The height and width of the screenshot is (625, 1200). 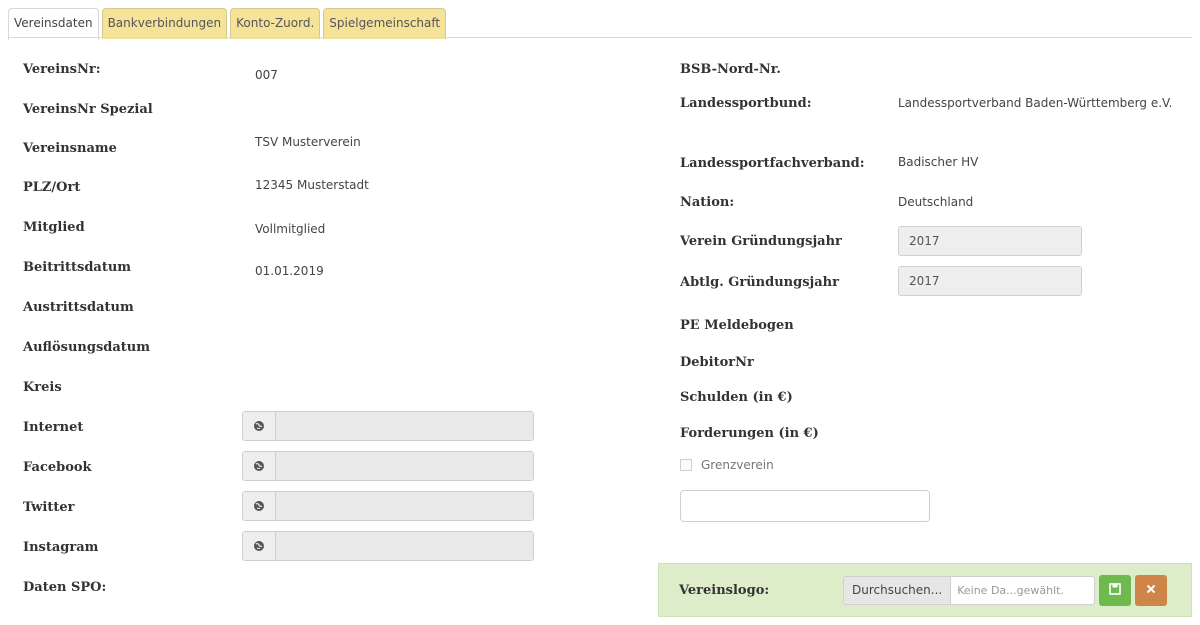 I want to click on grenzverein-checkbox-row: Grenzverein, so click(x=727, y=465).